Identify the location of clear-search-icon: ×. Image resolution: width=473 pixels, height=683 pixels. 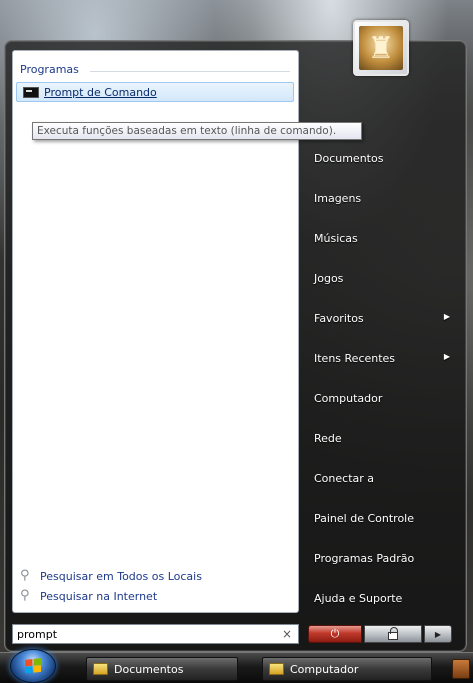
(287, 634).